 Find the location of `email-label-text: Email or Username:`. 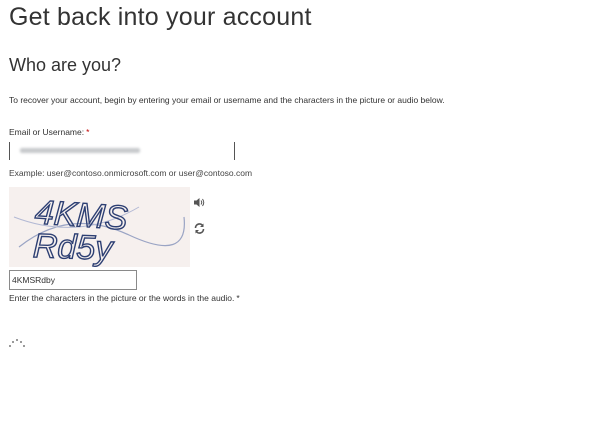

email-label-text: Email or Username: is located at coordinates (47, 132).